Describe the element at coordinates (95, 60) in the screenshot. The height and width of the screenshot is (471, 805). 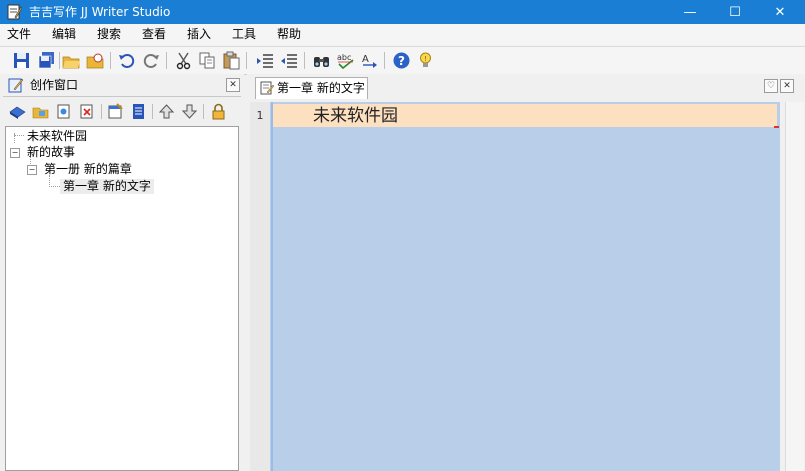
I see `open-recent-icon` at that location.